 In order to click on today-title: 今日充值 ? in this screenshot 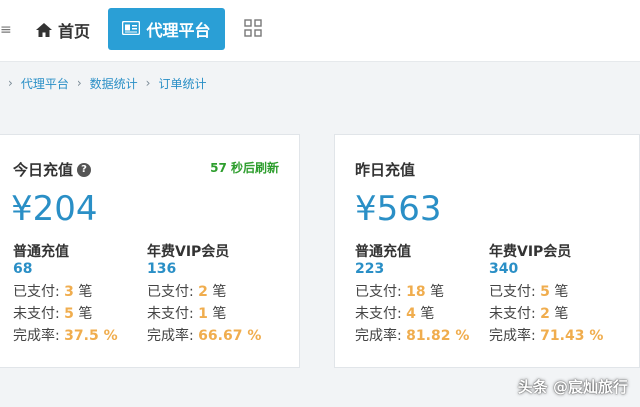, I will do `click(52, 169)`.